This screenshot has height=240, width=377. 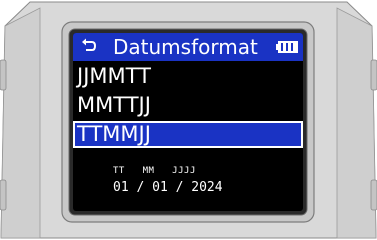 I want to click on menu-item-jjmmtt: JJMMTT, so click(x=188, y=76).